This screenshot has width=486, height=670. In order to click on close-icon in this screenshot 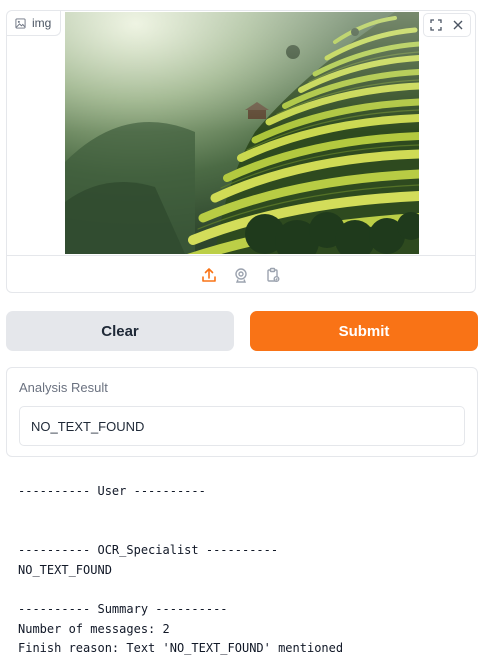, I will do `click(458, 25)`.